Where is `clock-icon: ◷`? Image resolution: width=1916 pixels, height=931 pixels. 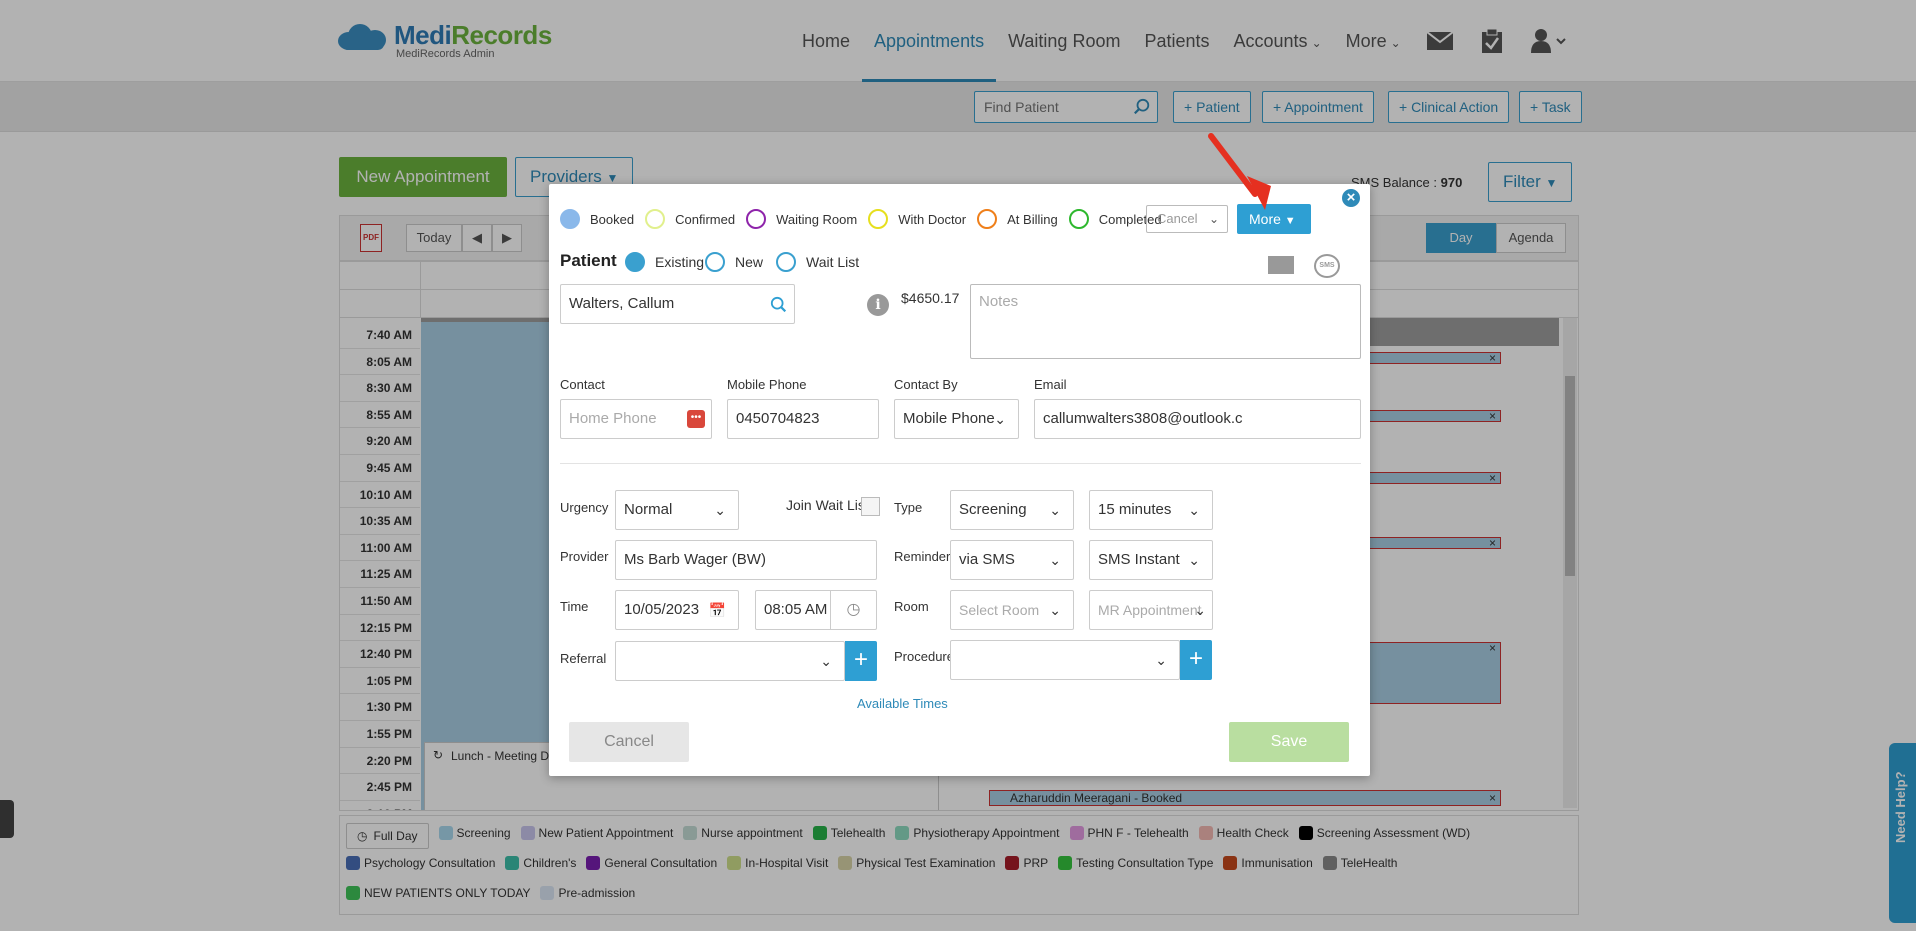 clock-icon: ◷ is located at coordinates (853, 610).